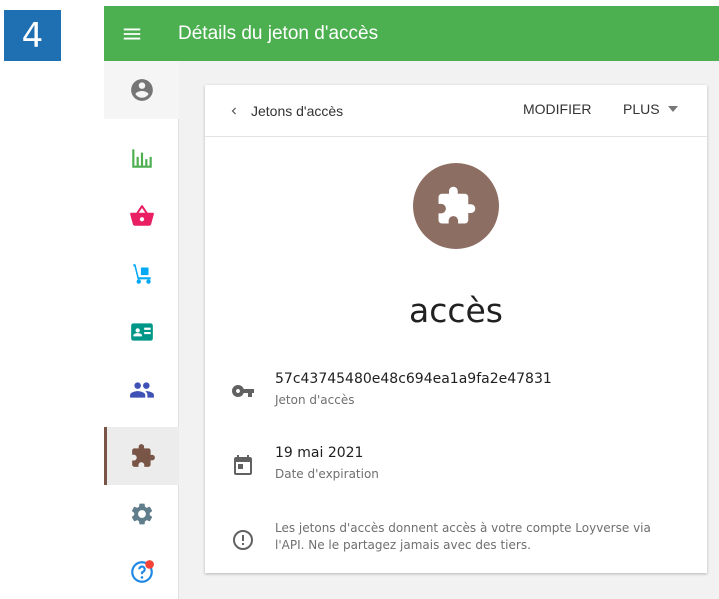 Image resolution: width=719 pixels, height=599 pixels. I want to click on people-icon, so click(141, 390).